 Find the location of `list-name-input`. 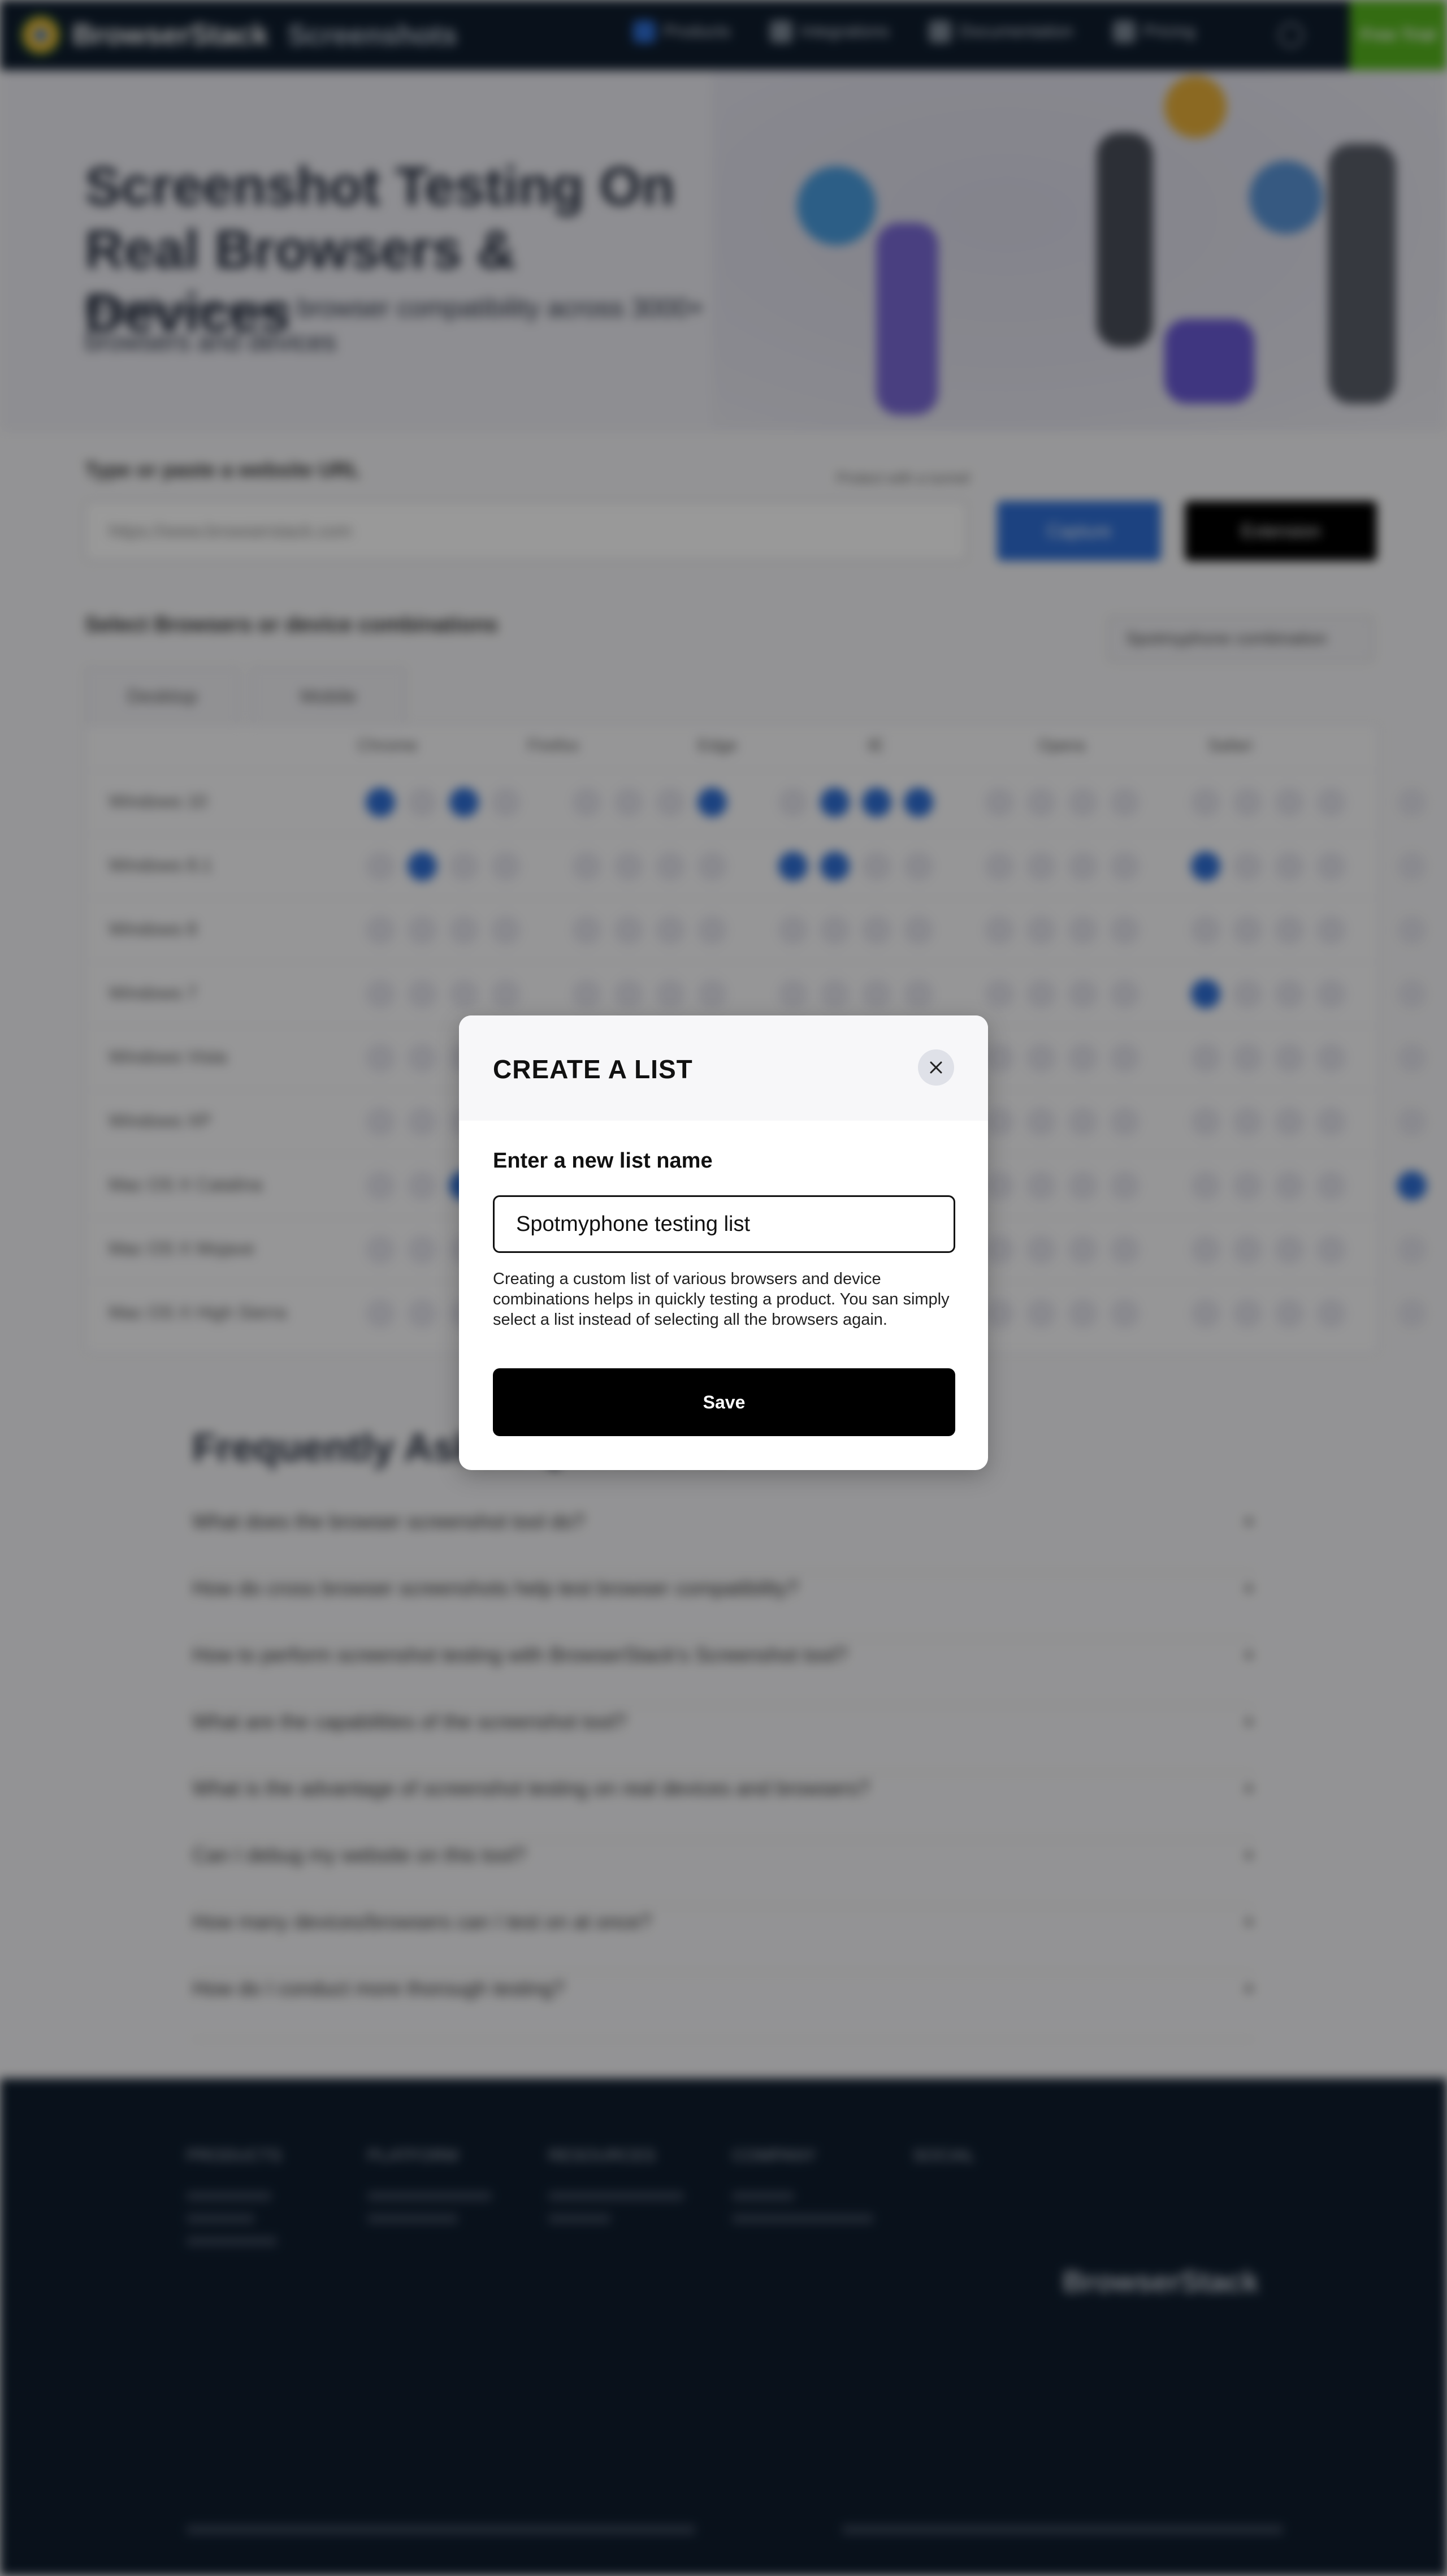

list-name-input is located at coordinates (724, 1224).